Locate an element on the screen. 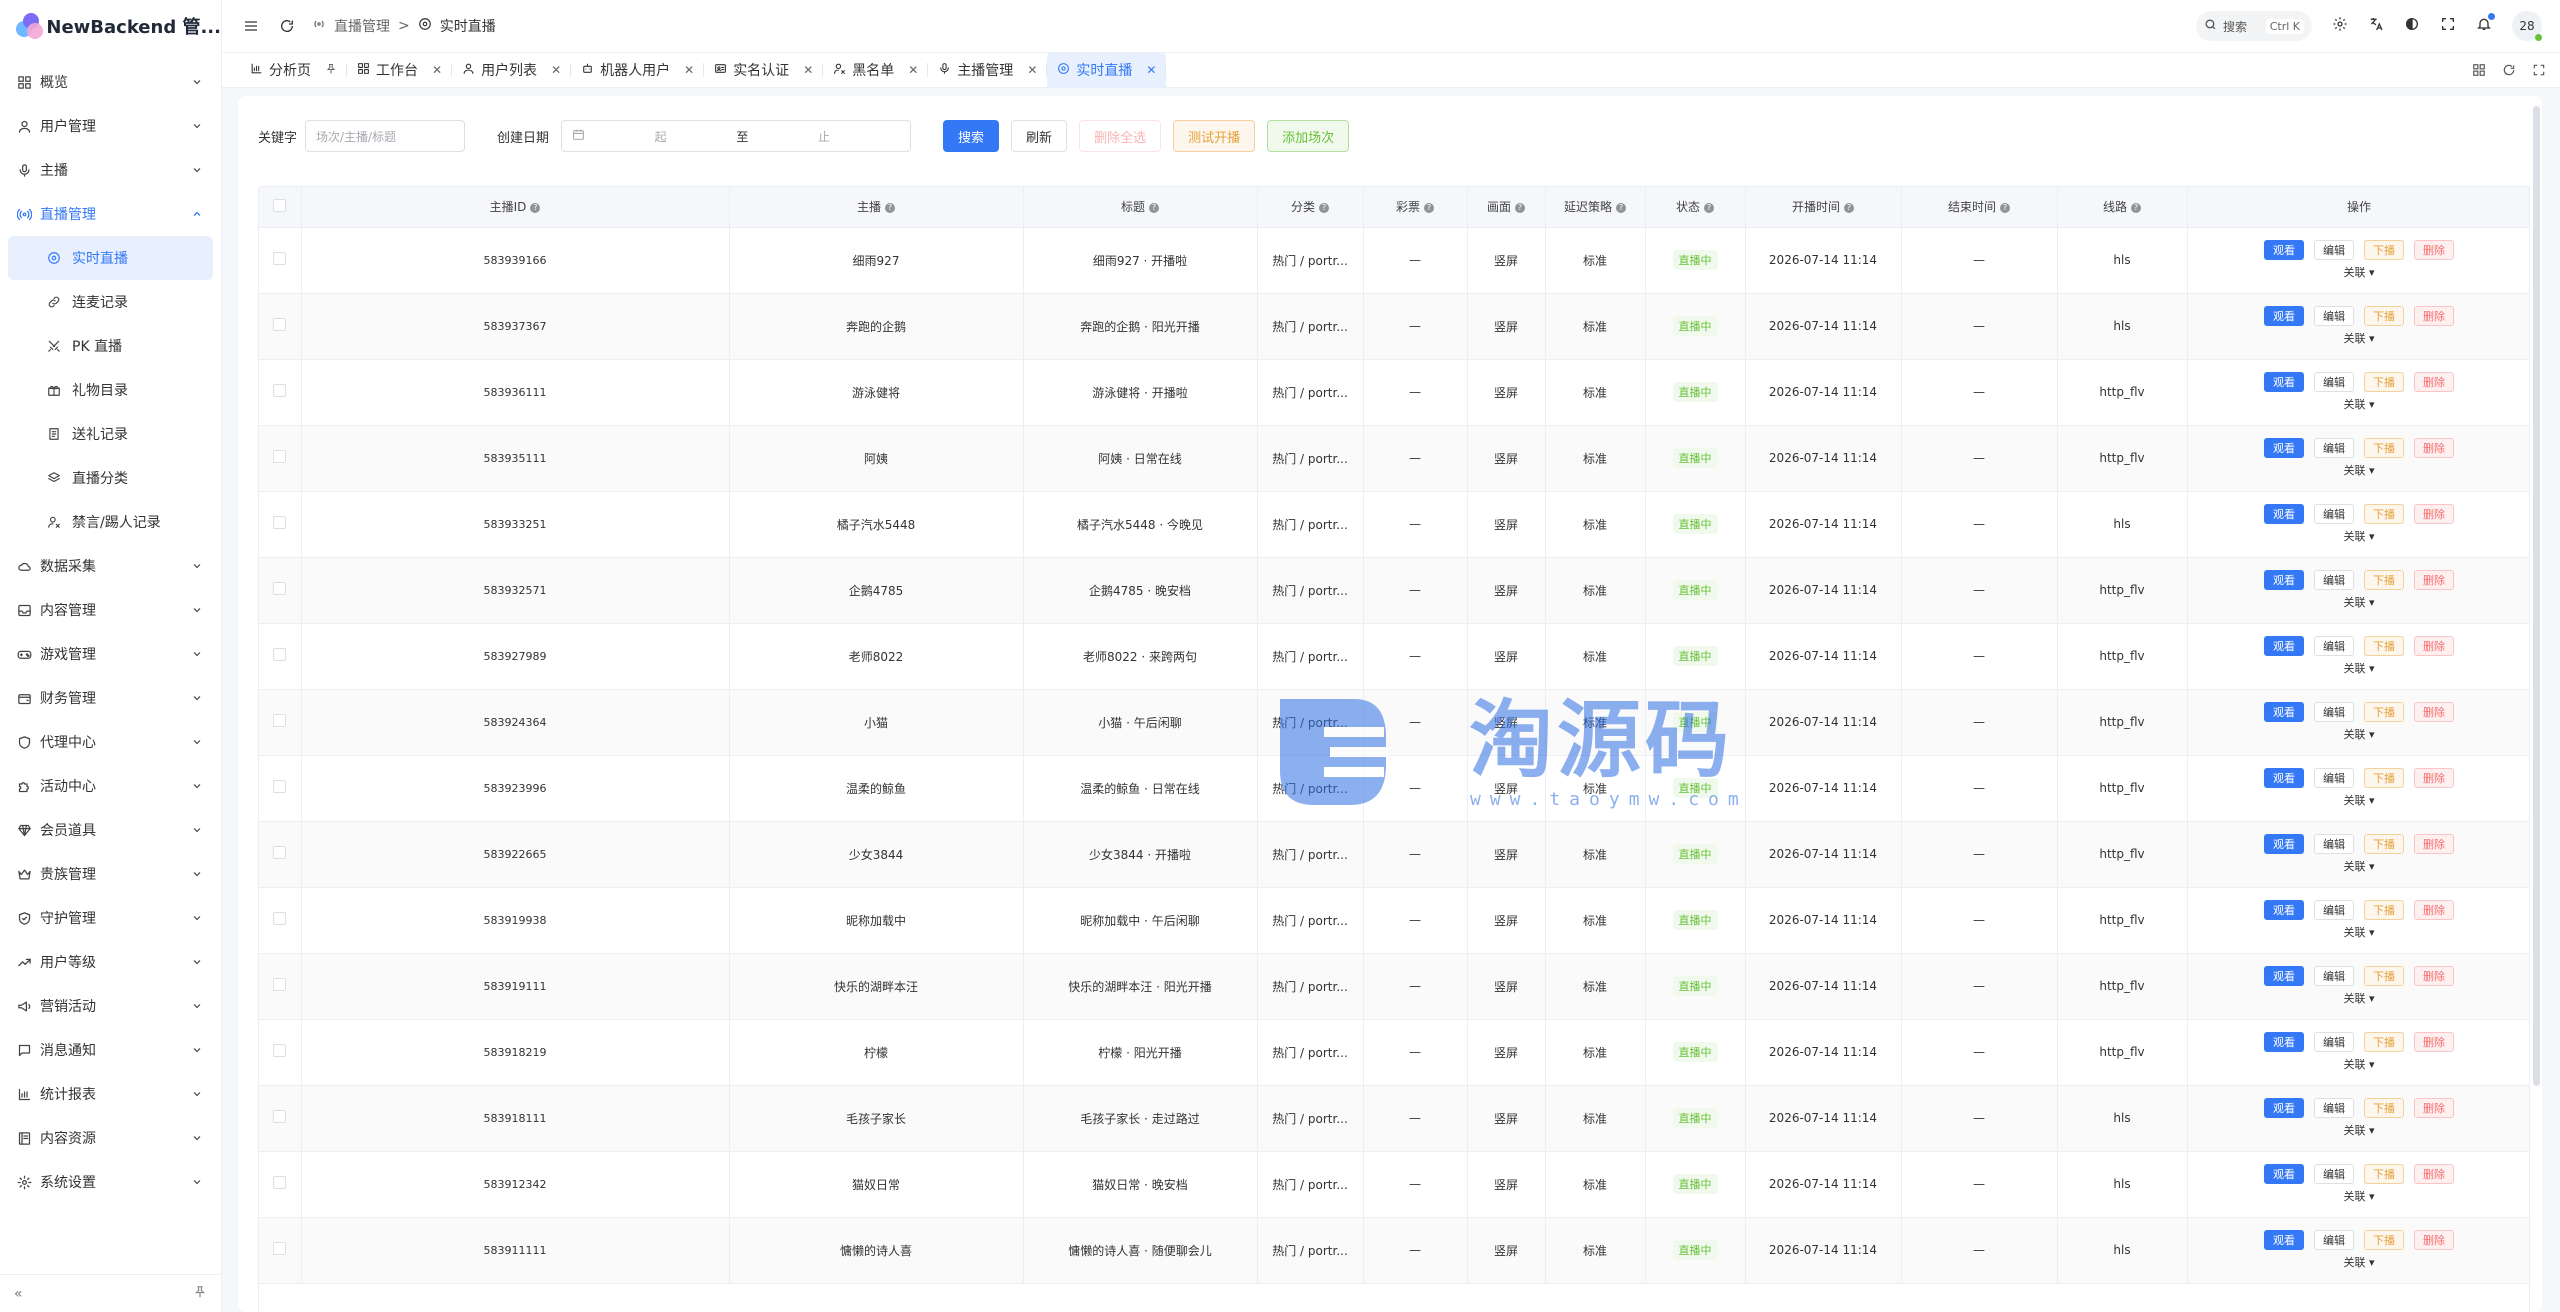 The image size is (2560, 1312). sidebar-item: 会员道具 is located at coordinates (110, 830).